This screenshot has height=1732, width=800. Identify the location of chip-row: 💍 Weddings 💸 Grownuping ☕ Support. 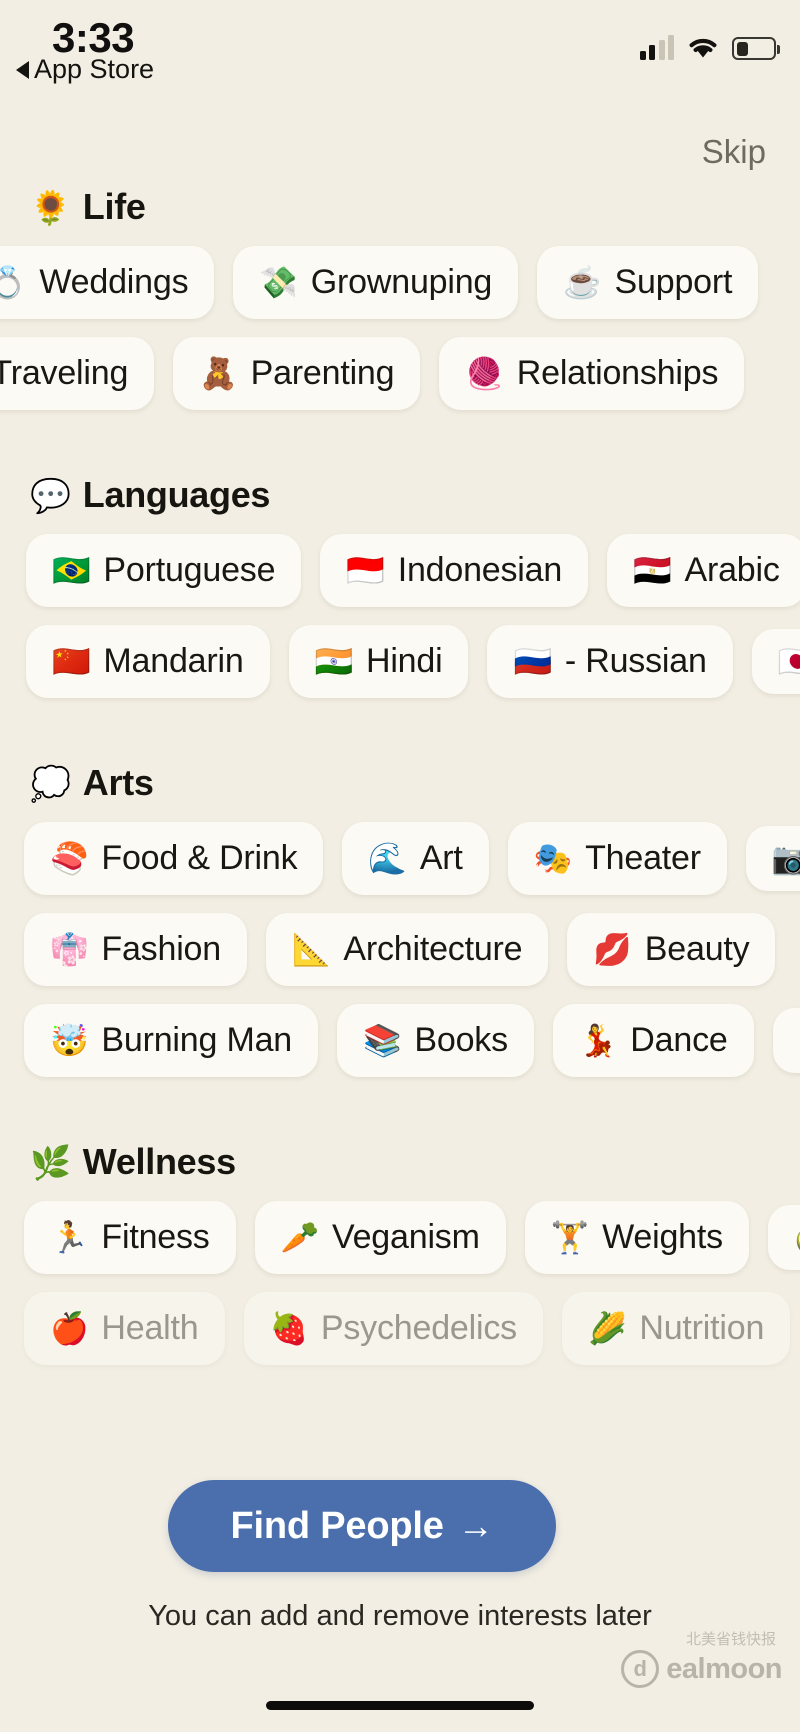
(400, 282).